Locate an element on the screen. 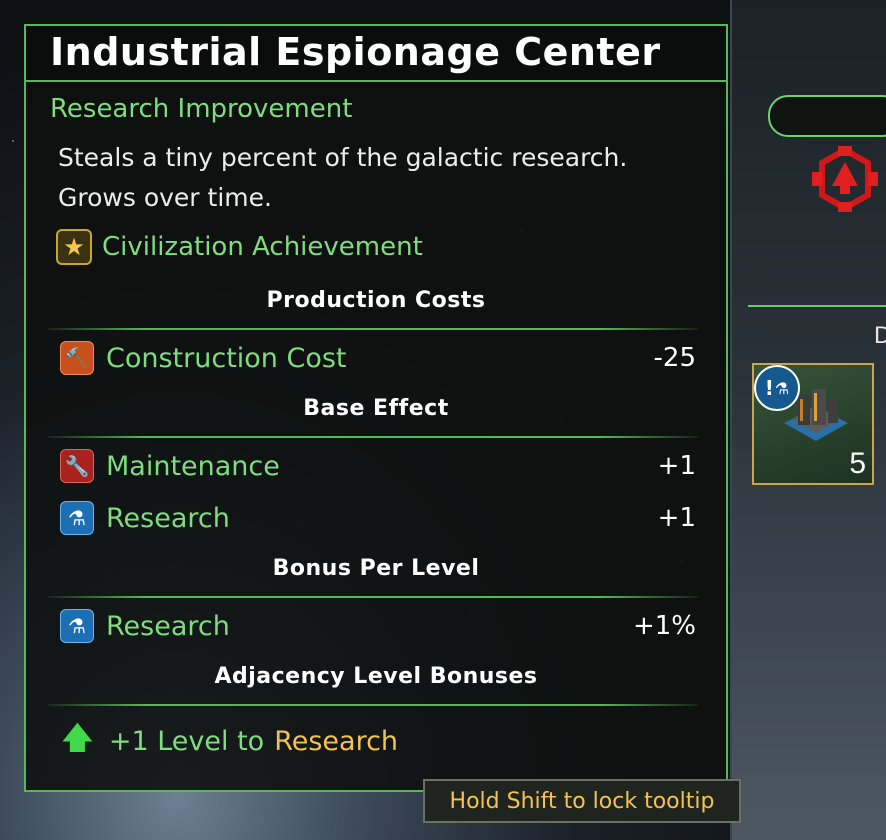 This screenshot has height=840, width=886. stat-row-research: ⚗ Research +1 is located at coordinates (378, 518).